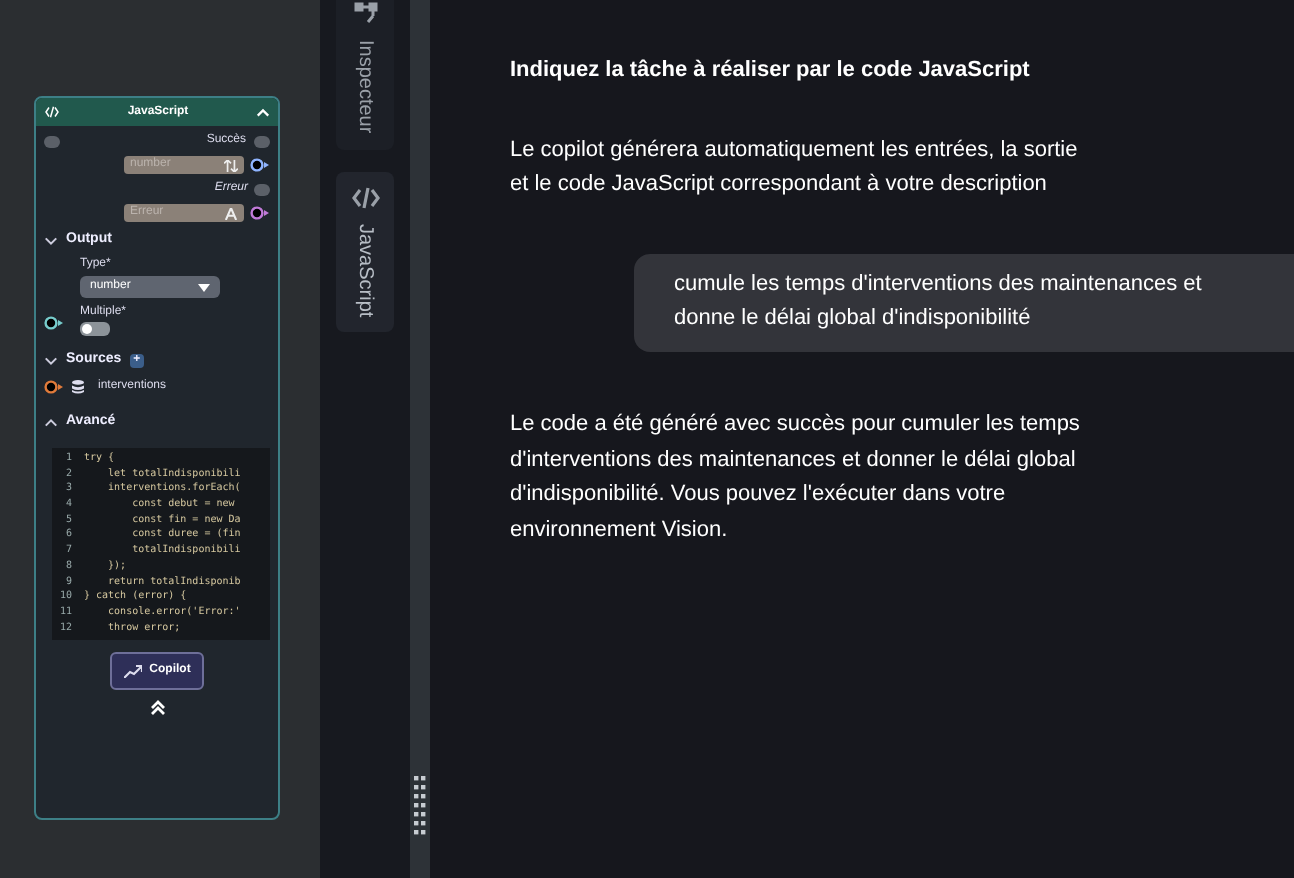 This screenshot has height=878, width=1294. I want to click on assistant-message: Le code a été généré avec succès pour cumuler les temps d'interventions des maintenances et donner le délai global d'indisponibilité. Vous pouvez l'exécuter dans votre environnement Vision., so click(795, 477).